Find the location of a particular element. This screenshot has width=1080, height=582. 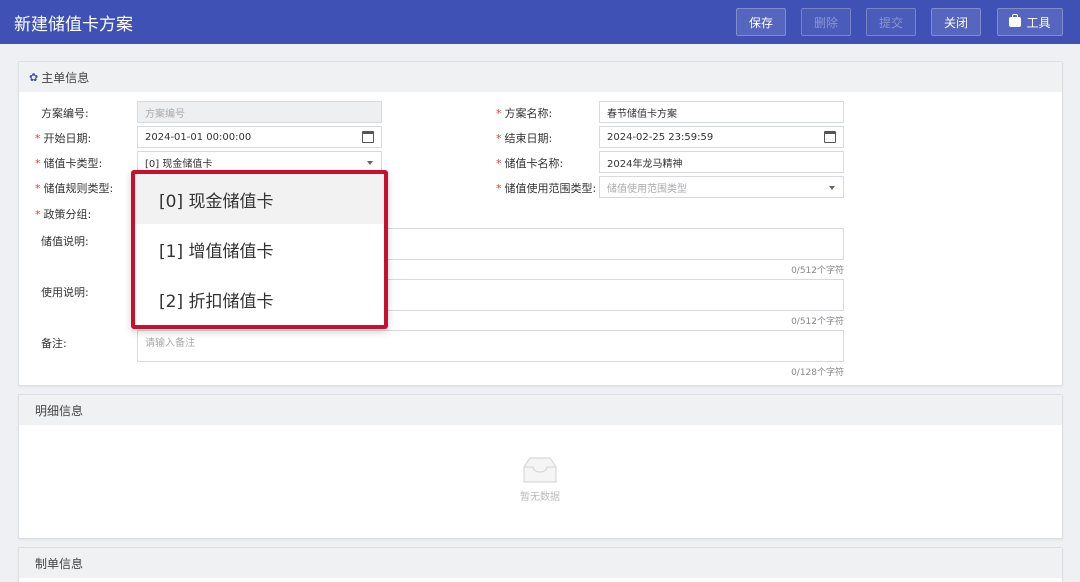

empty-text: 暂无数据 is located at coordinates (540, 497).